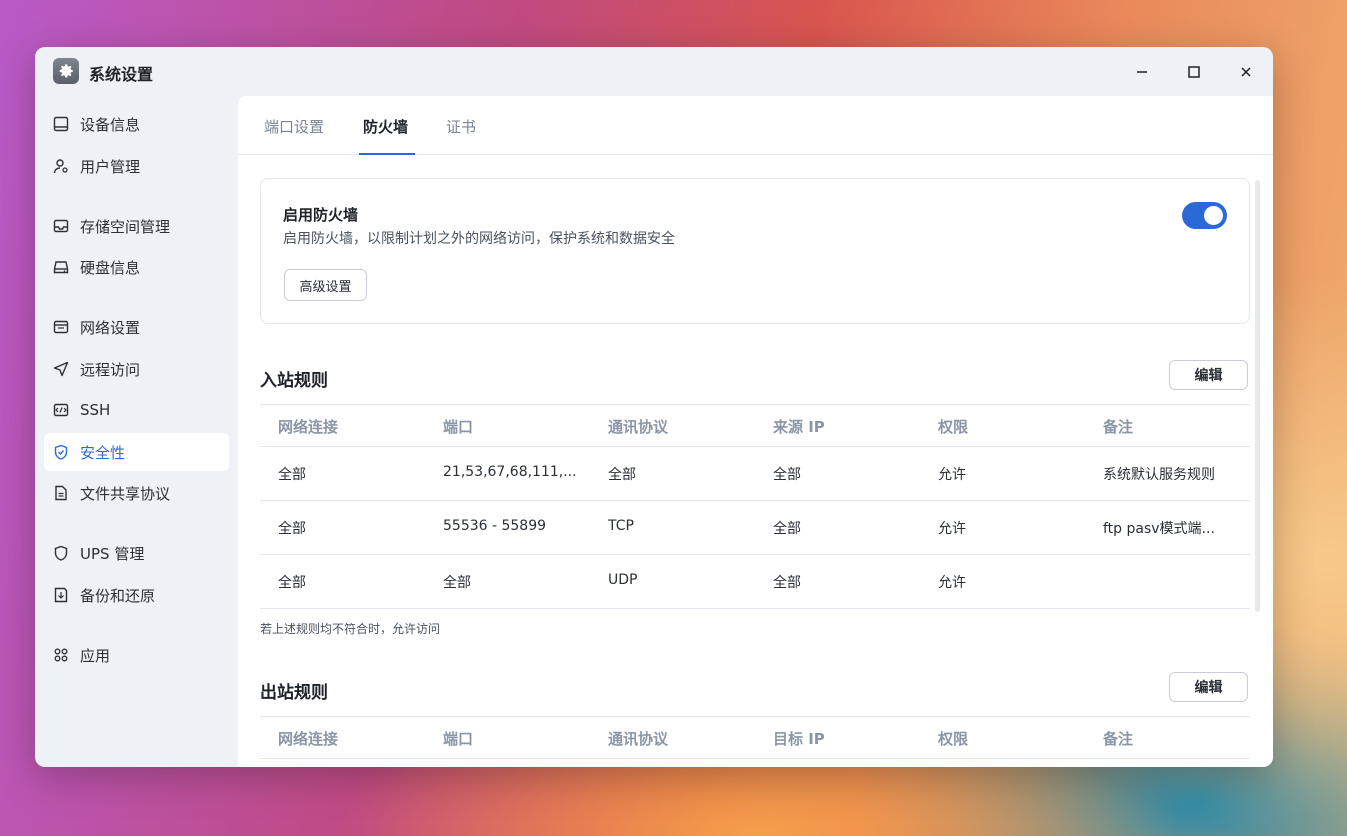 The width and height of the screenshot is (1347, 836). What do you see at coordinates (799, 739) in the screenshot?
I see `column-header: 目标 IP` at bounding box center [799, 739].